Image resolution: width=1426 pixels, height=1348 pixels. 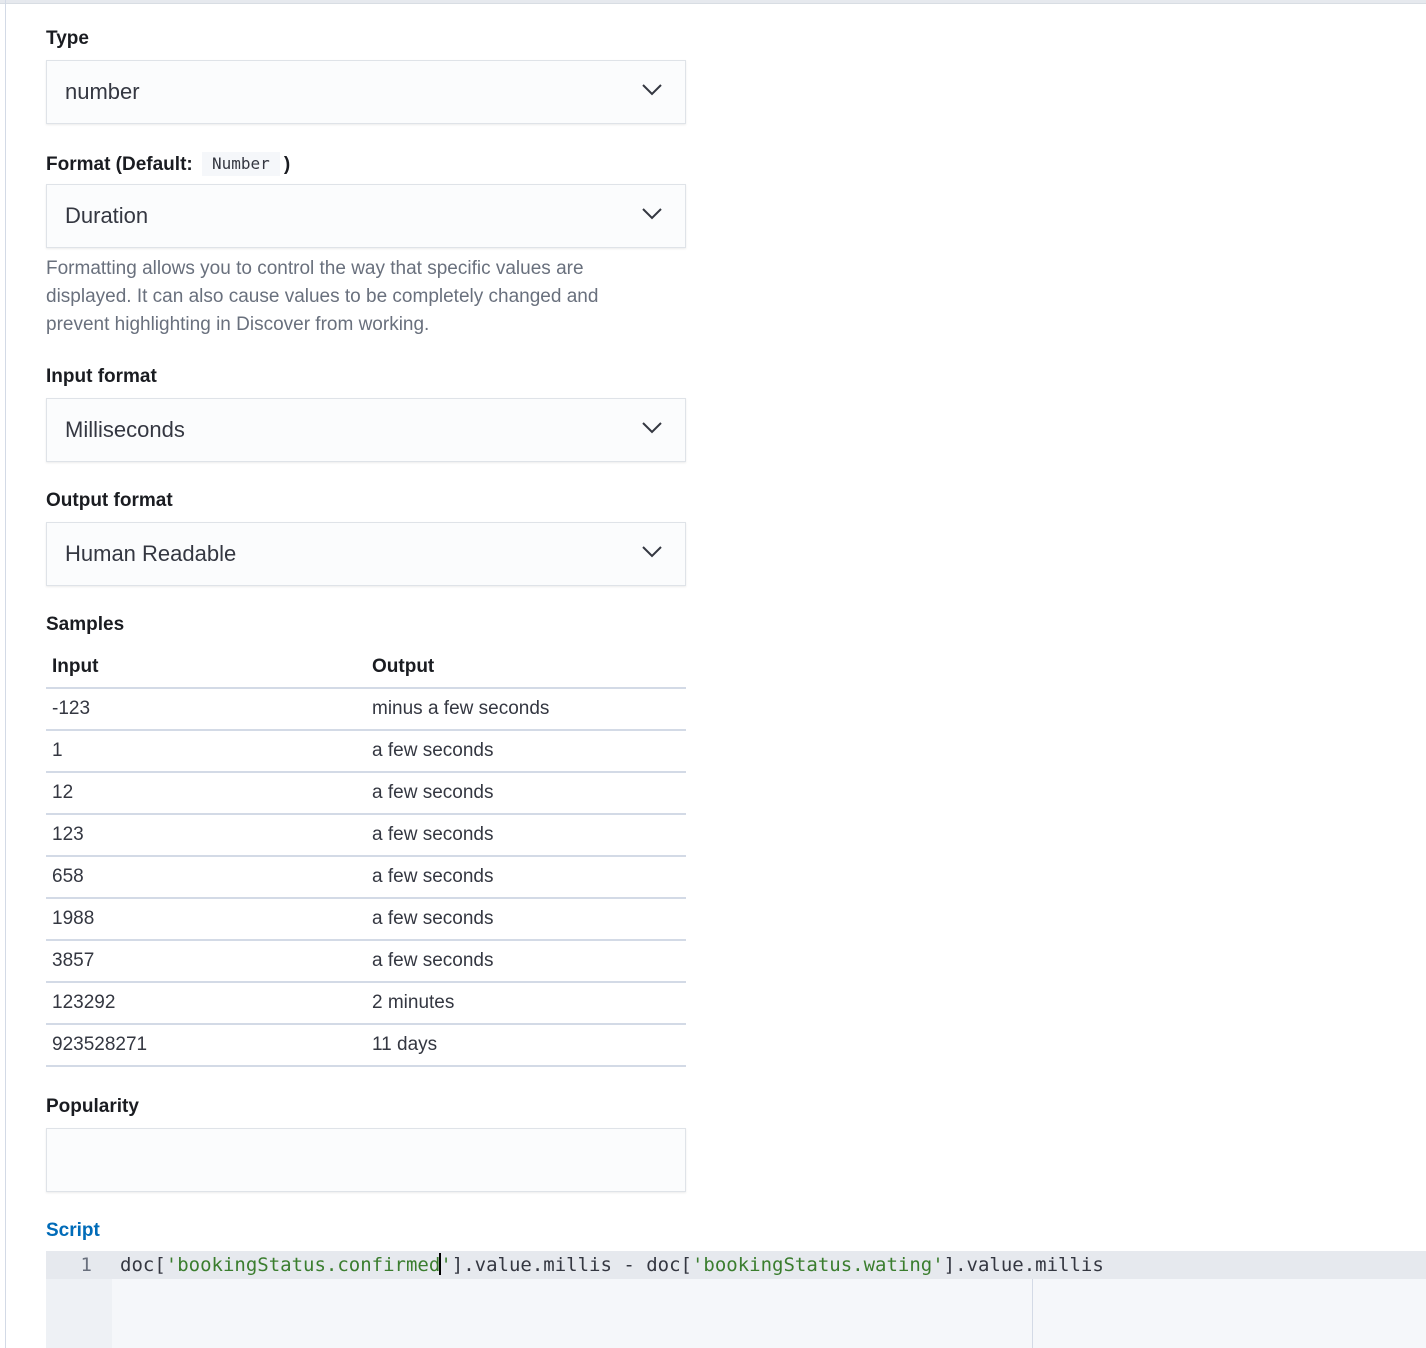 What do you see at coordinates (446, 1265) in the screenshot?
I see `code-string-token: '` at bounding box center [446, 1265].